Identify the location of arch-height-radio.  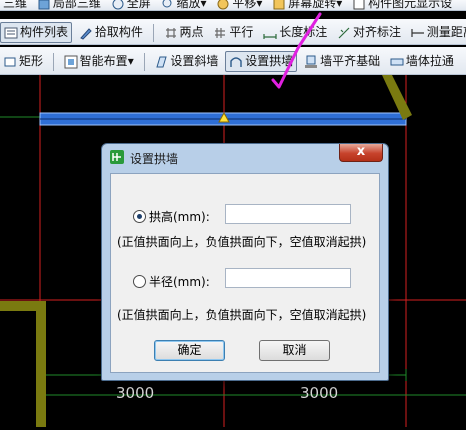
(139, 216).